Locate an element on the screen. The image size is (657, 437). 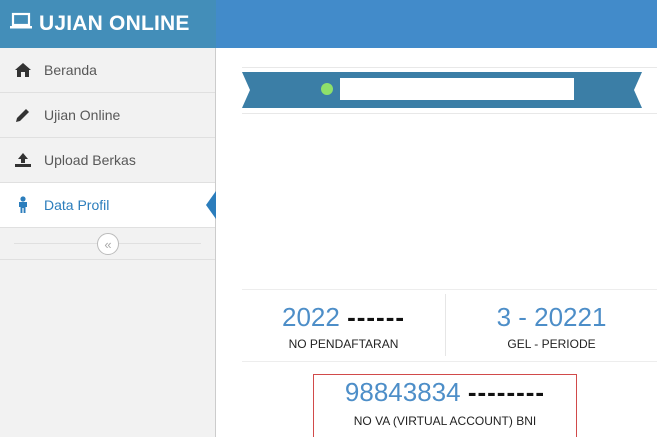
status-dot is located at coordinates (327, 89).